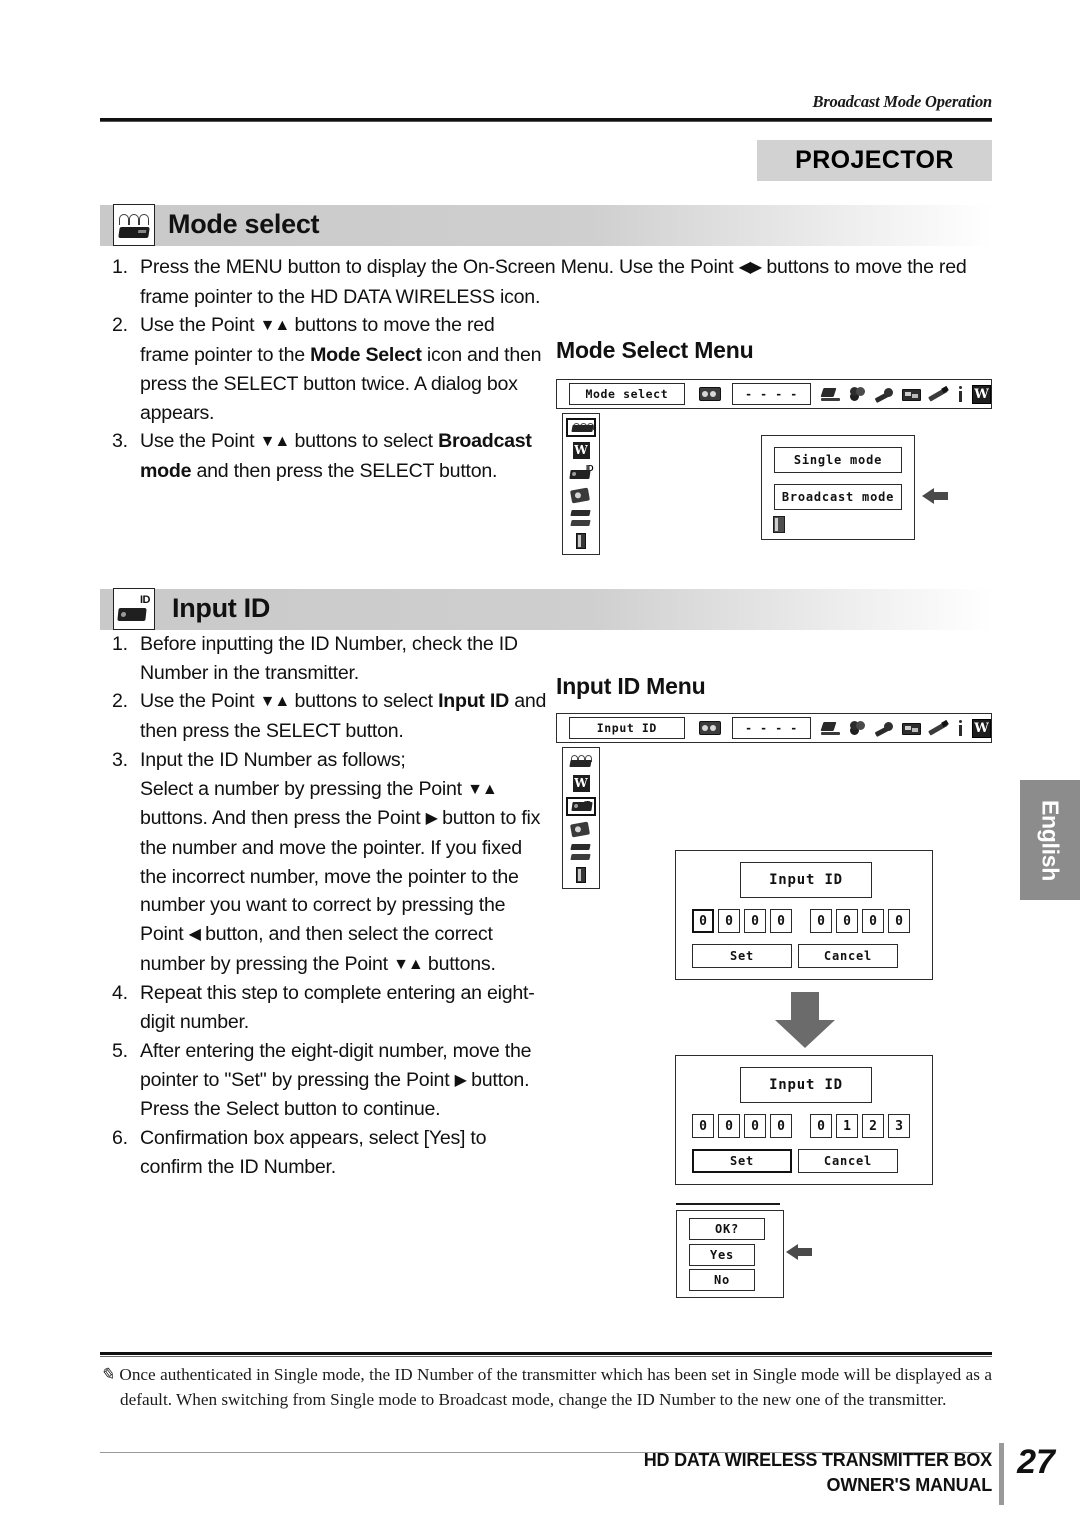 The image size is (1080, 1532). Describe the element at coordinates (581, 818) in the screenshot. I see `osd-sidebar-input-id: W ID` at that location.